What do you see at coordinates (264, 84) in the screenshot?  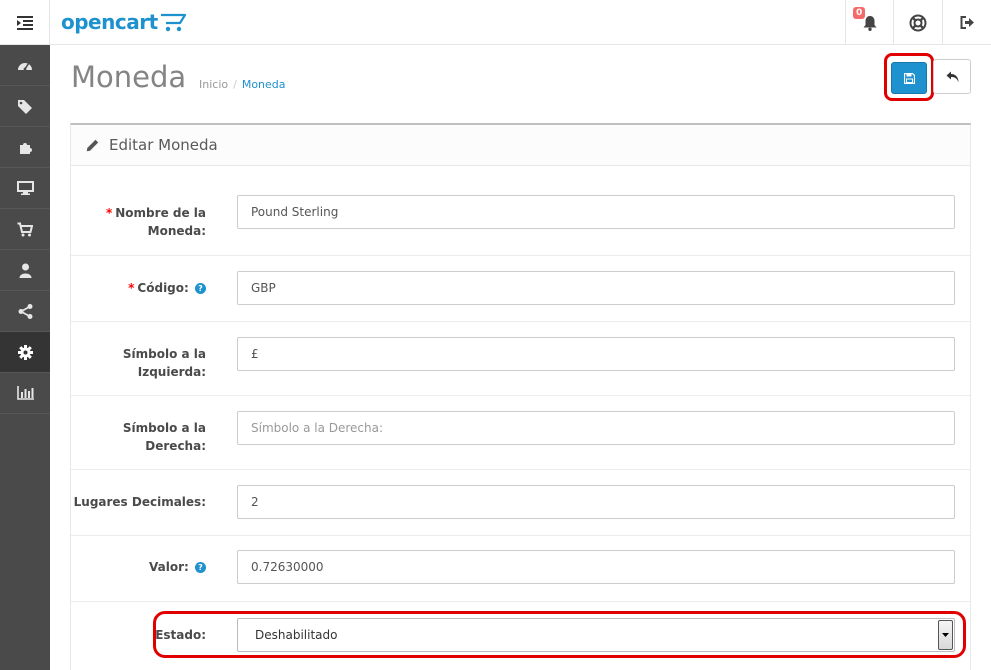 I see `breadcrumb-current-link: Moneda` at bounding box center [264, 84].